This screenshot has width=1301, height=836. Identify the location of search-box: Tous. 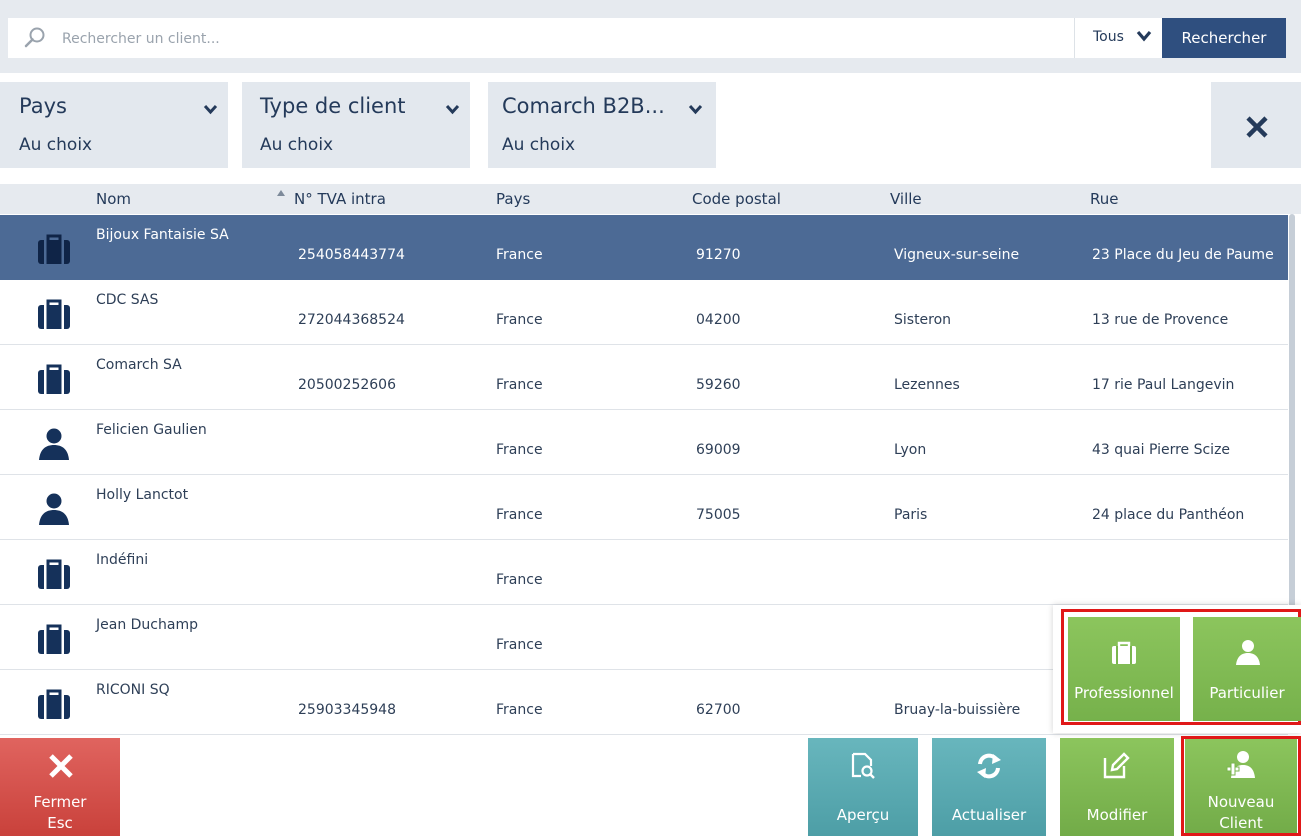
(647, 39).